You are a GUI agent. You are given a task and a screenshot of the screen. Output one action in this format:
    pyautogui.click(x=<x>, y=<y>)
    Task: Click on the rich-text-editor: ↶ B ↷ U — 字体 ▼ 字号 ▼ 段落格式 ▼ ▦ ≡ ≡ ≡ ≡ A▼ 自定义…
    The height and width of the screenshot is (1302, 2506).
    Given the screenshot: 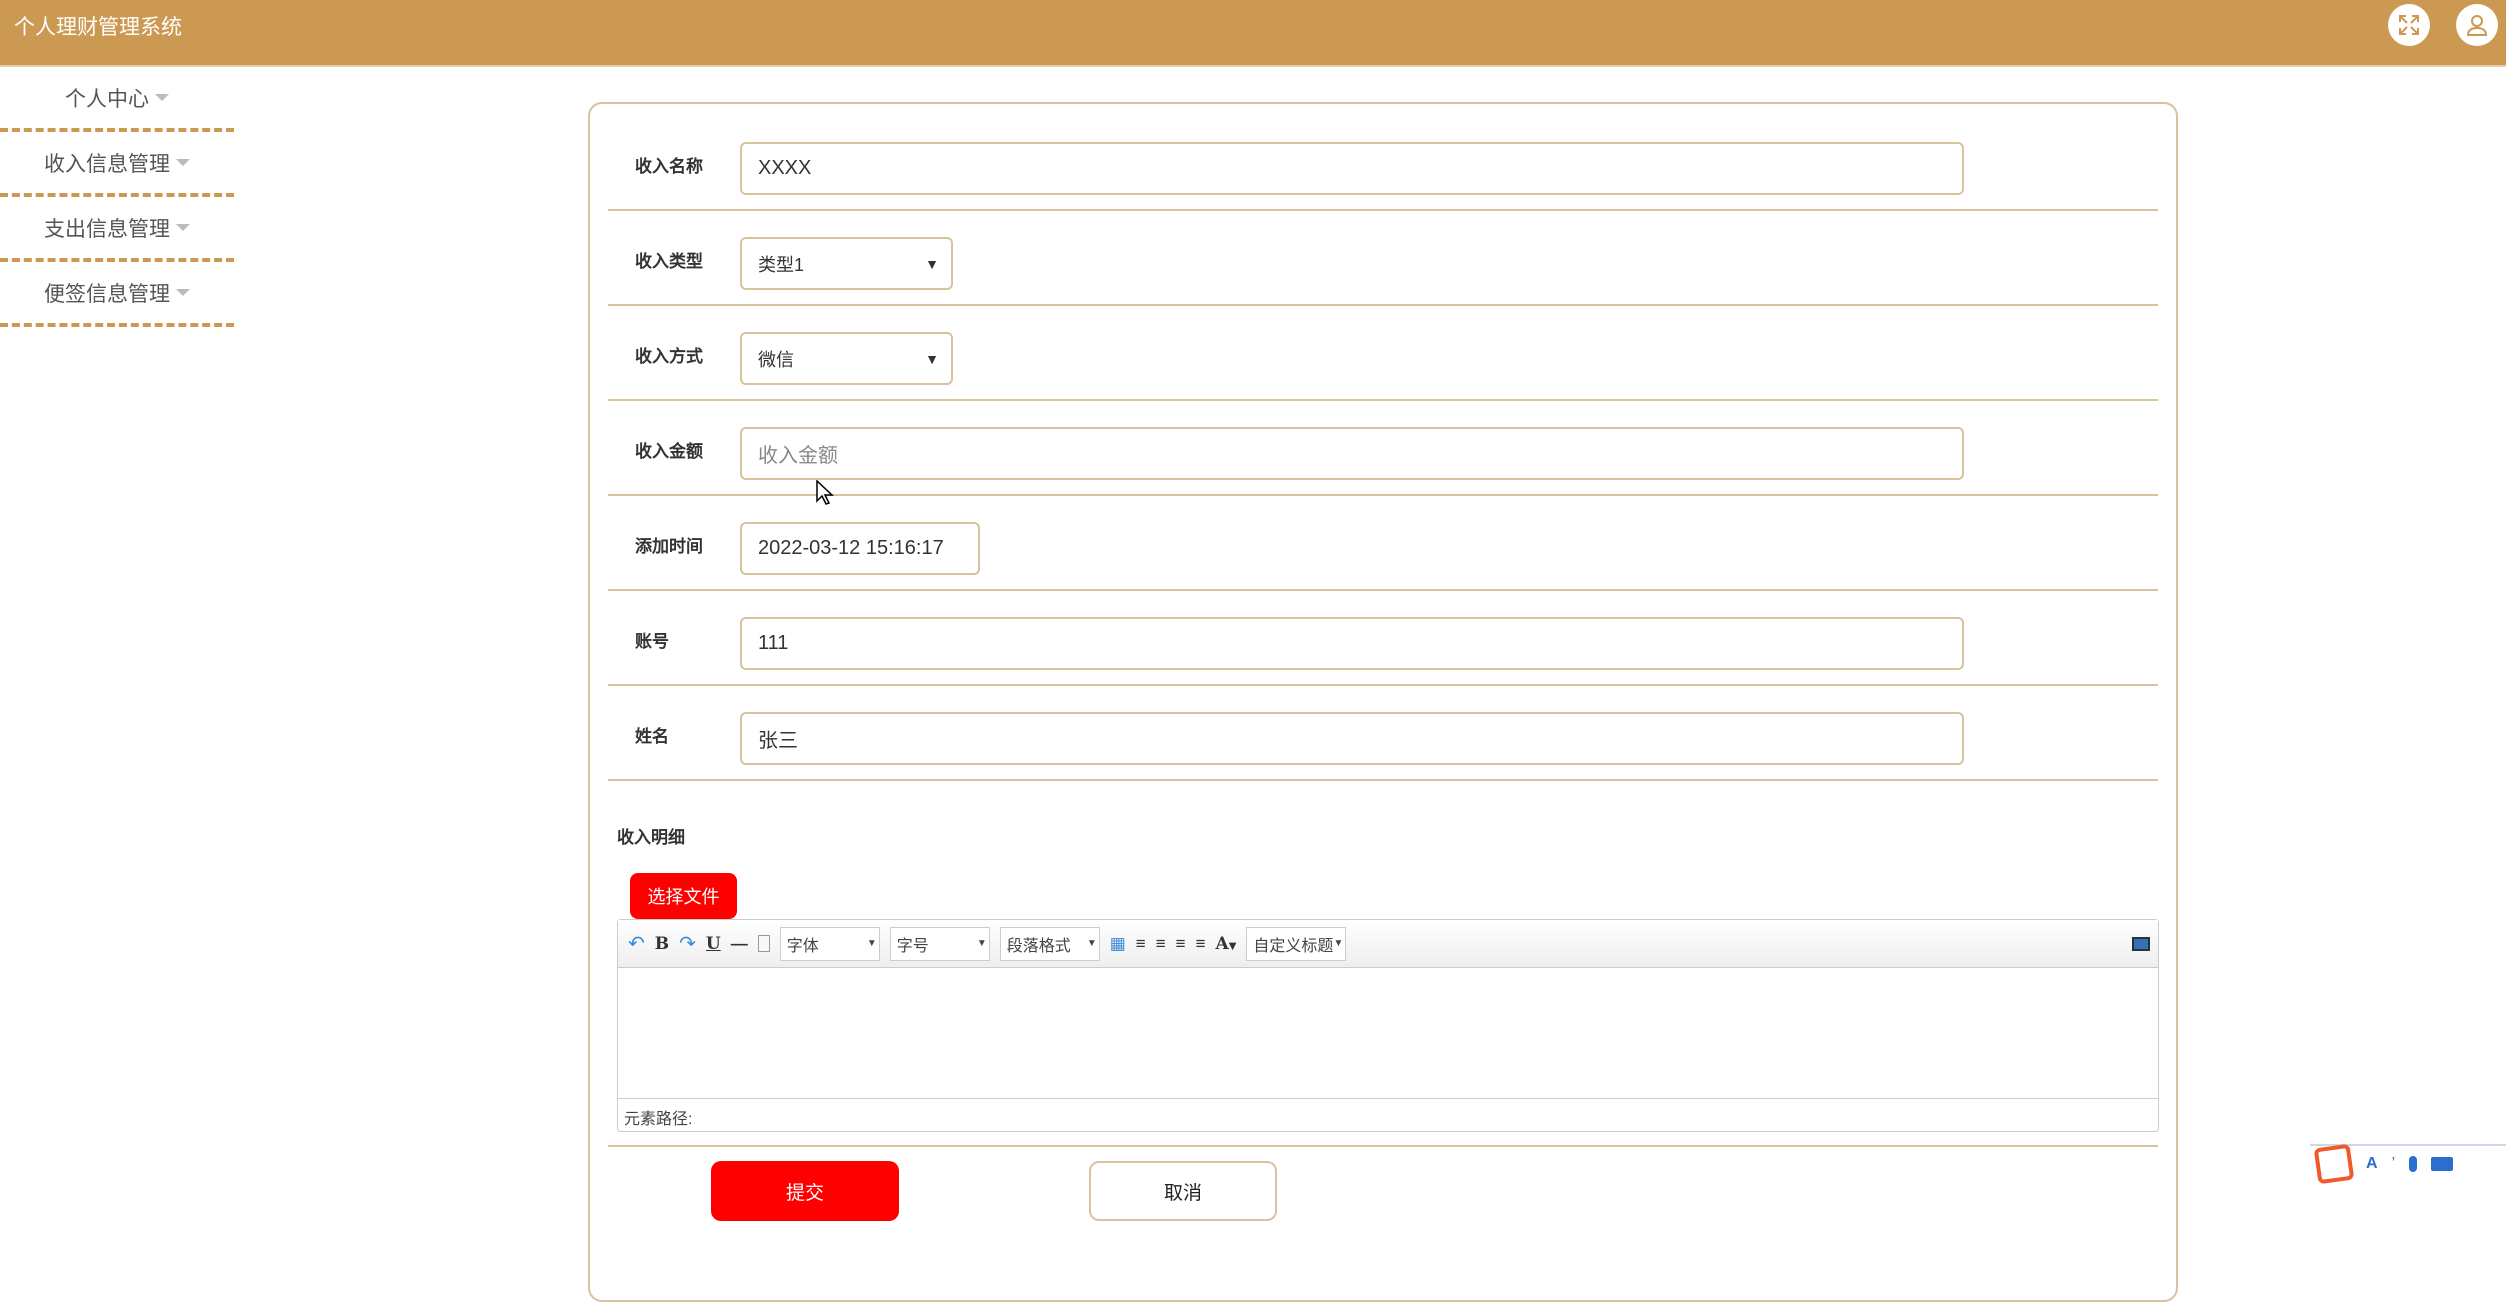 What is the action you would take?
    pyautogui.click(x=1388, y=1025)
    